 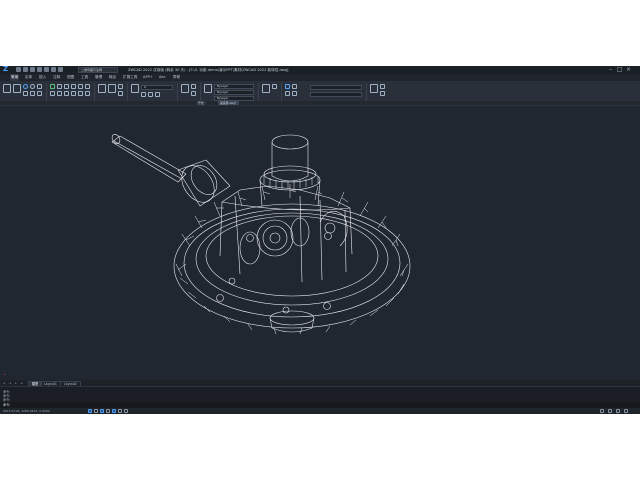 What do you see at coordinates (15, 77) in the screenshot?
I see `menu-tab: 常用` at bounding box center [15, 77].